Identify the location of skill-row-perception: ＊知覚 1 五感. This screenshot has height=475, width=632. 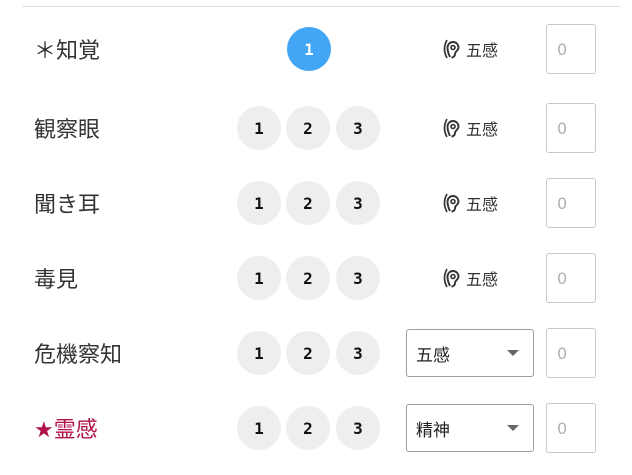
(316, 49).